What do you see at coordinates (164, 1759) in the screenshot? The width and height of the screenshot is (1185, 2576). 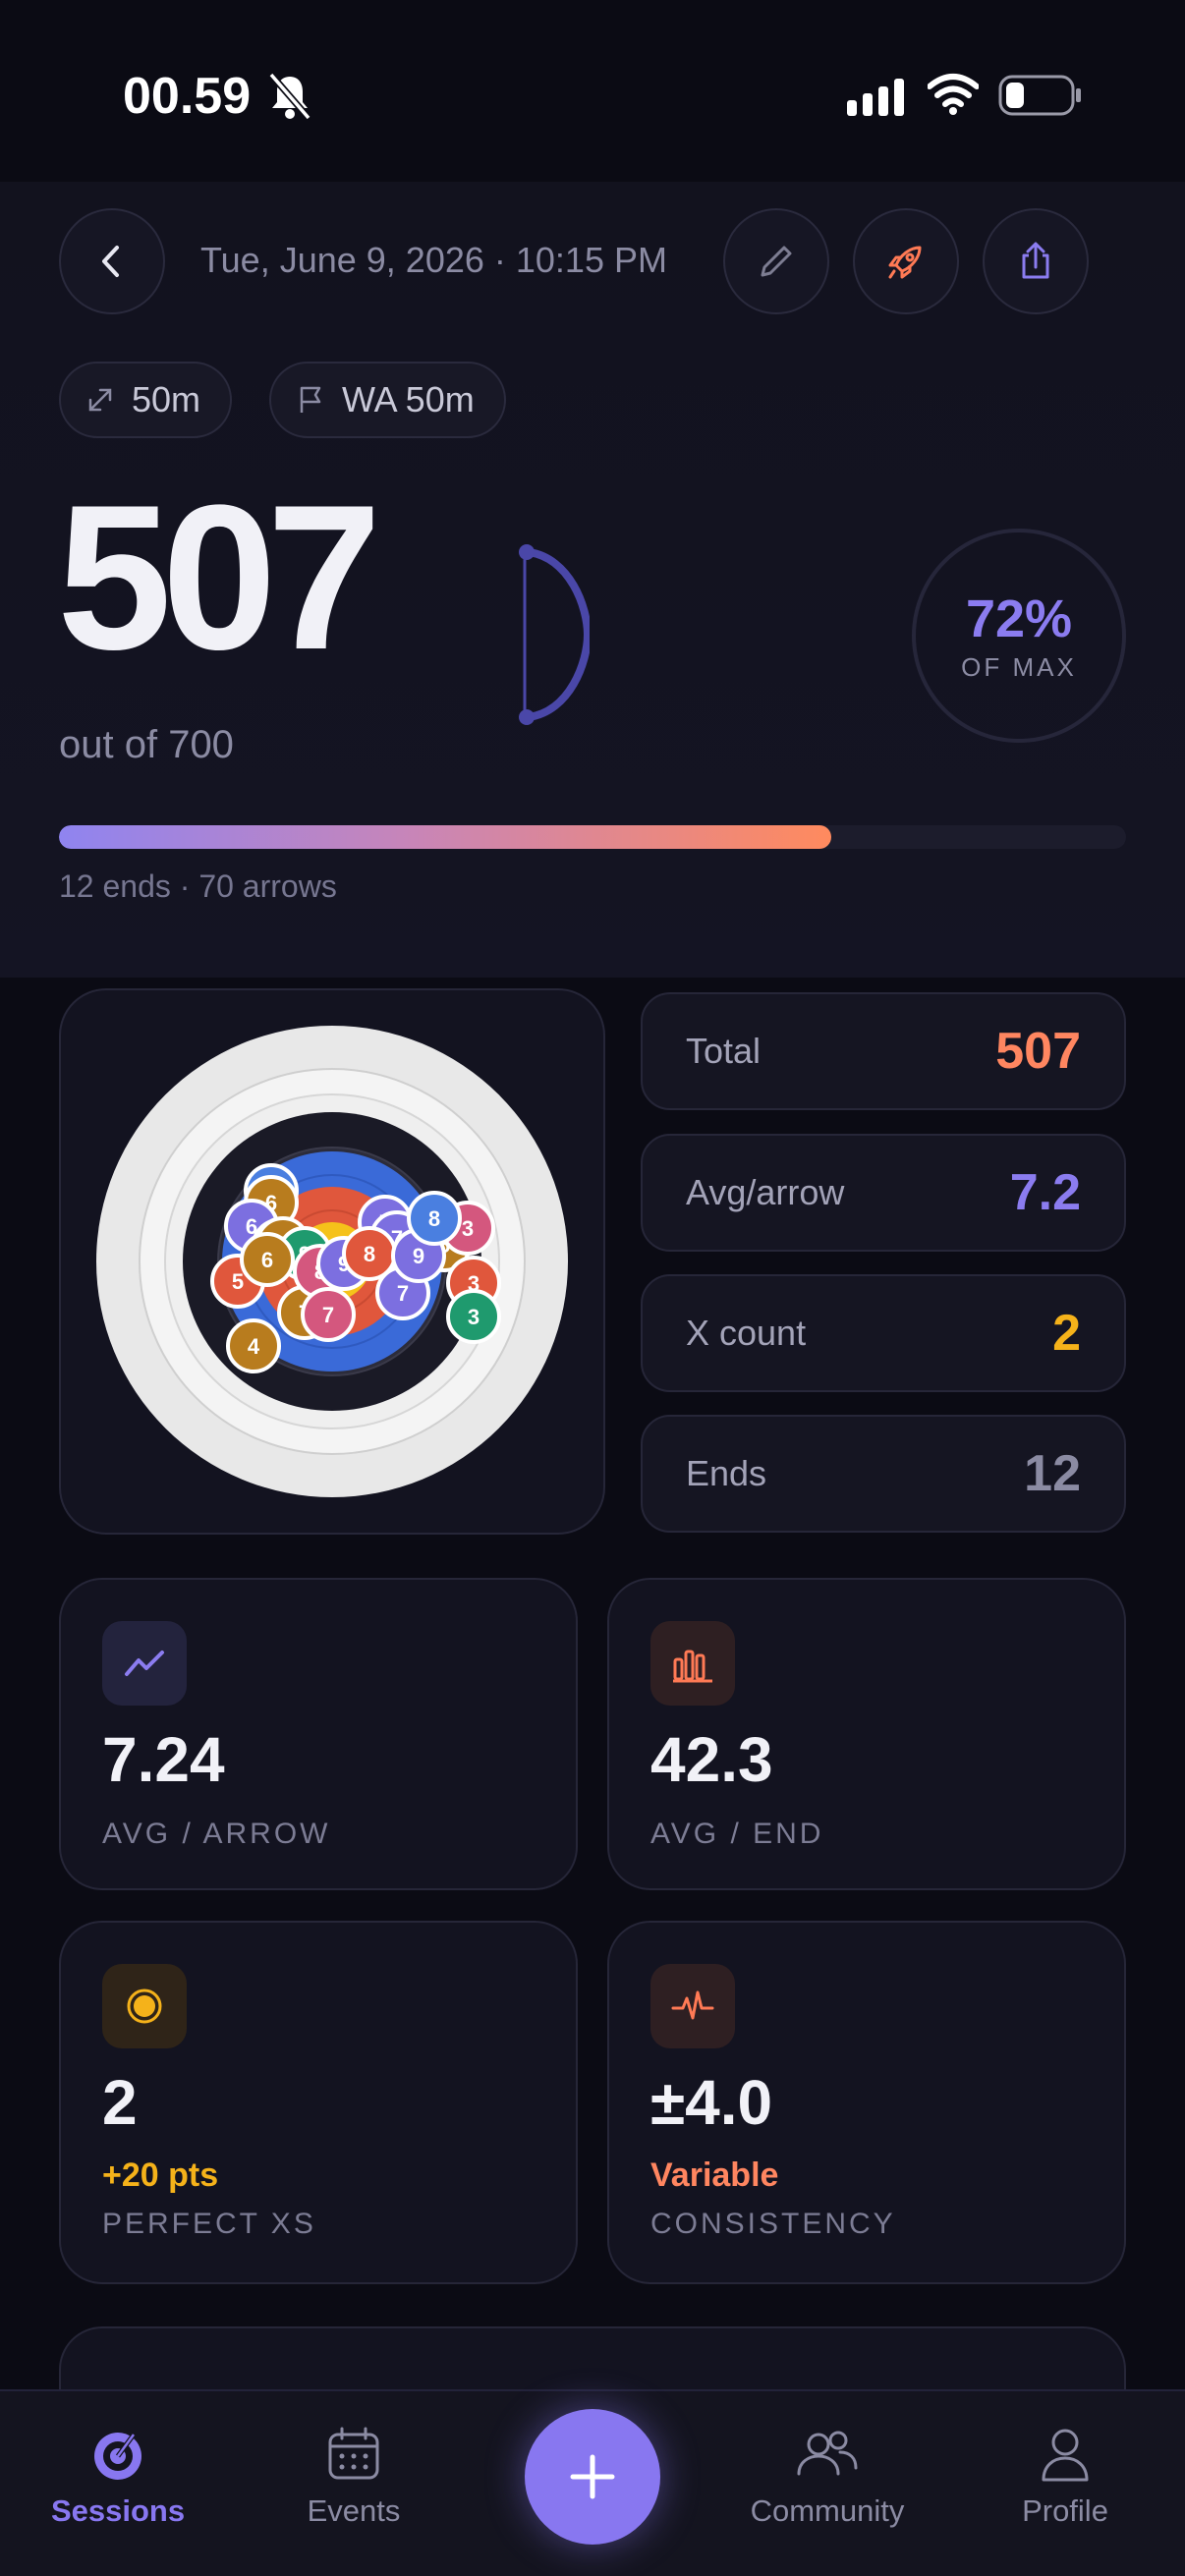 I see `metric-avg-arrow-value: 7.24` at bounding box center [164, 1759].